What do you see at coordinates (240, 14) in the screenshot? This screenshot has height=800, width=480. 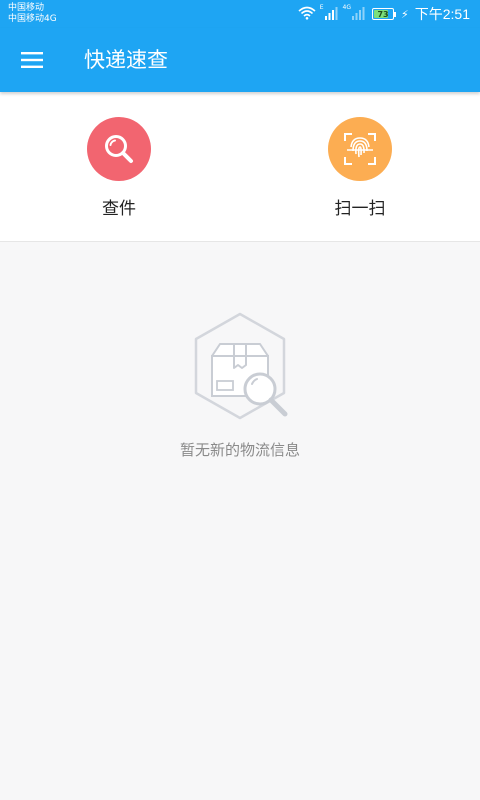 I see `status-bar: 中国移动 中国移动4G E 4G 73 ⚡ 下午2:51` at bounding box center [240, 14].